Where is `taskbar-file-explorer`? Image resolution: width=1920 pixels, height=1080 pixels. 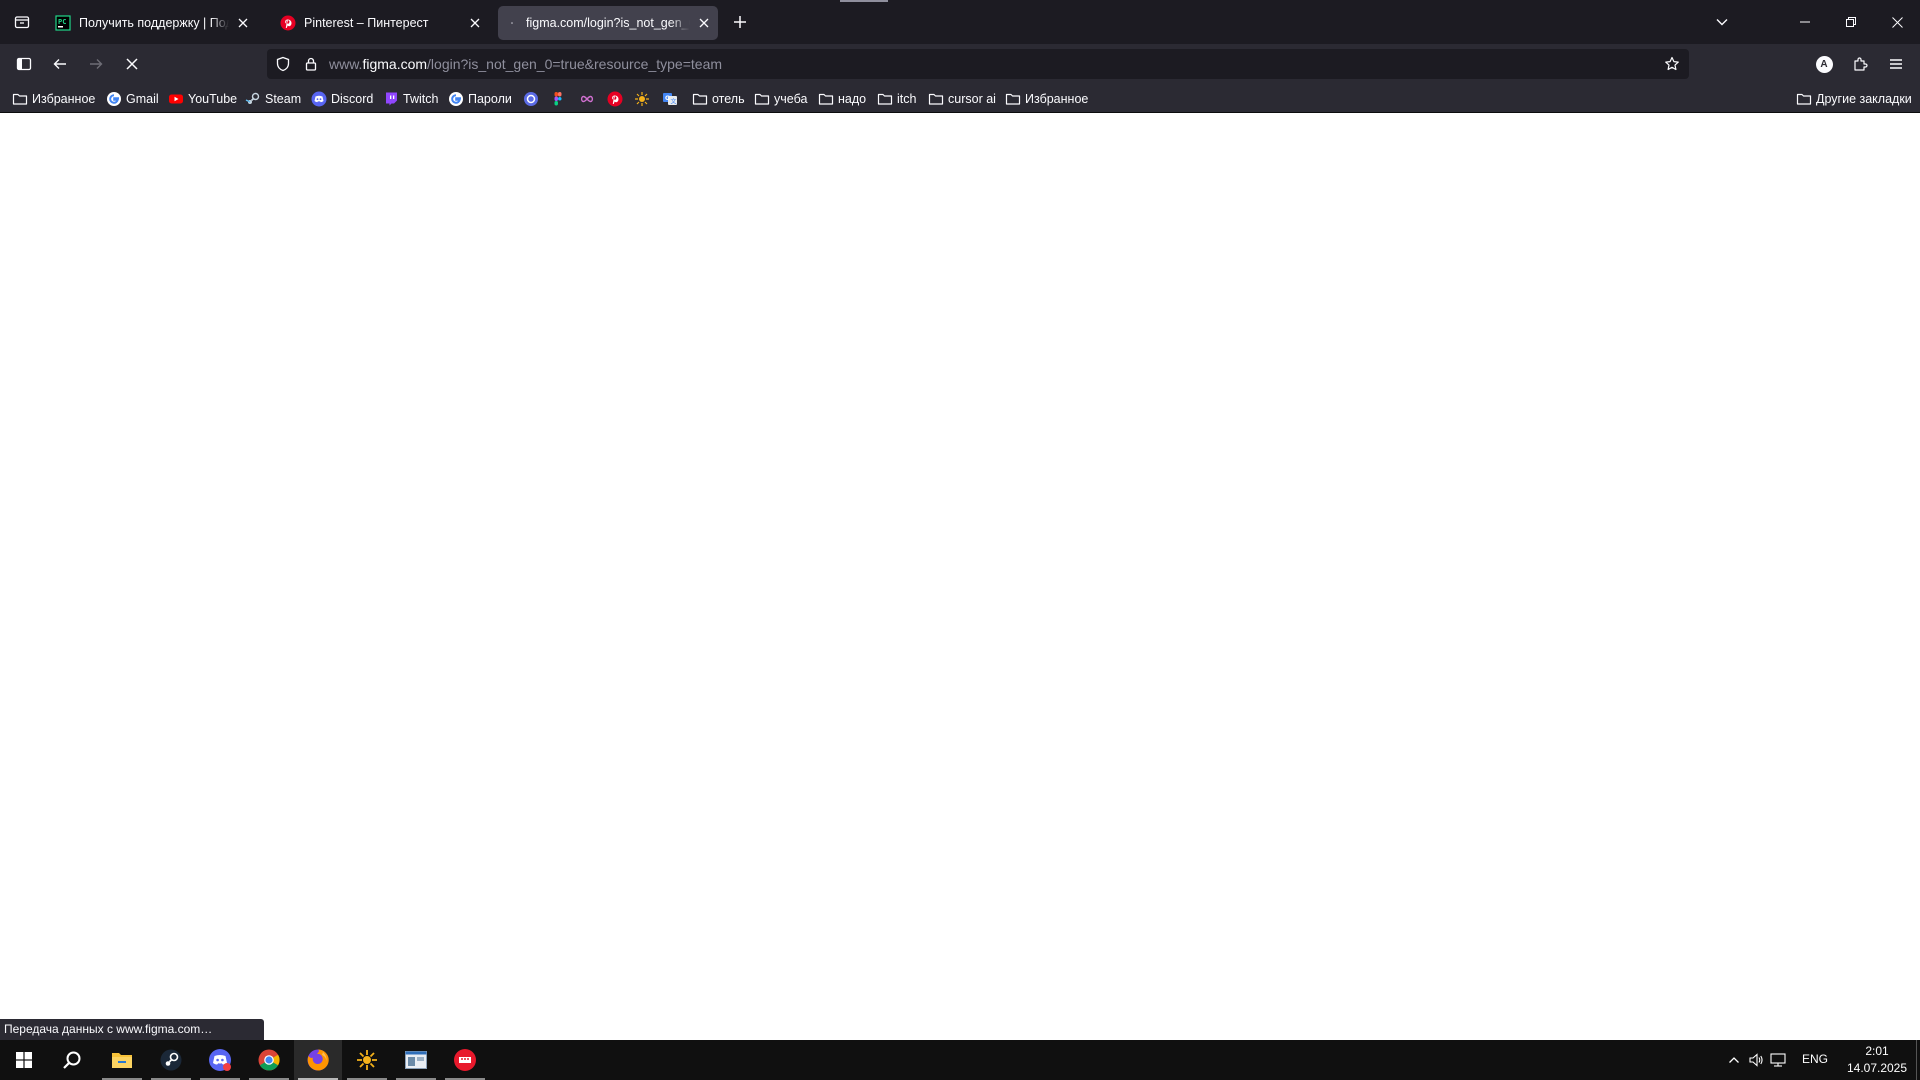 taskbar-file-explorer is located at coordinates (122, 1060).